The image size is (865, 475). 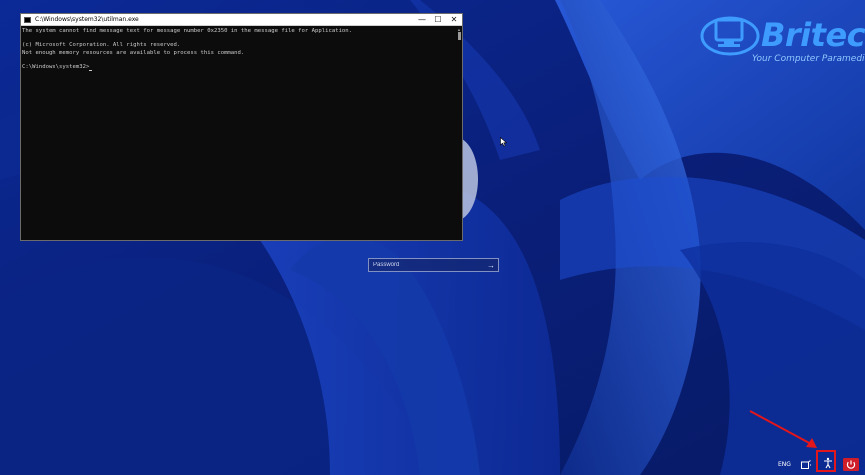 What do you see at coordinates (504, 142) in the screenshot?
I see `mouse-pointer-icon` at bounding box center [504, 142].